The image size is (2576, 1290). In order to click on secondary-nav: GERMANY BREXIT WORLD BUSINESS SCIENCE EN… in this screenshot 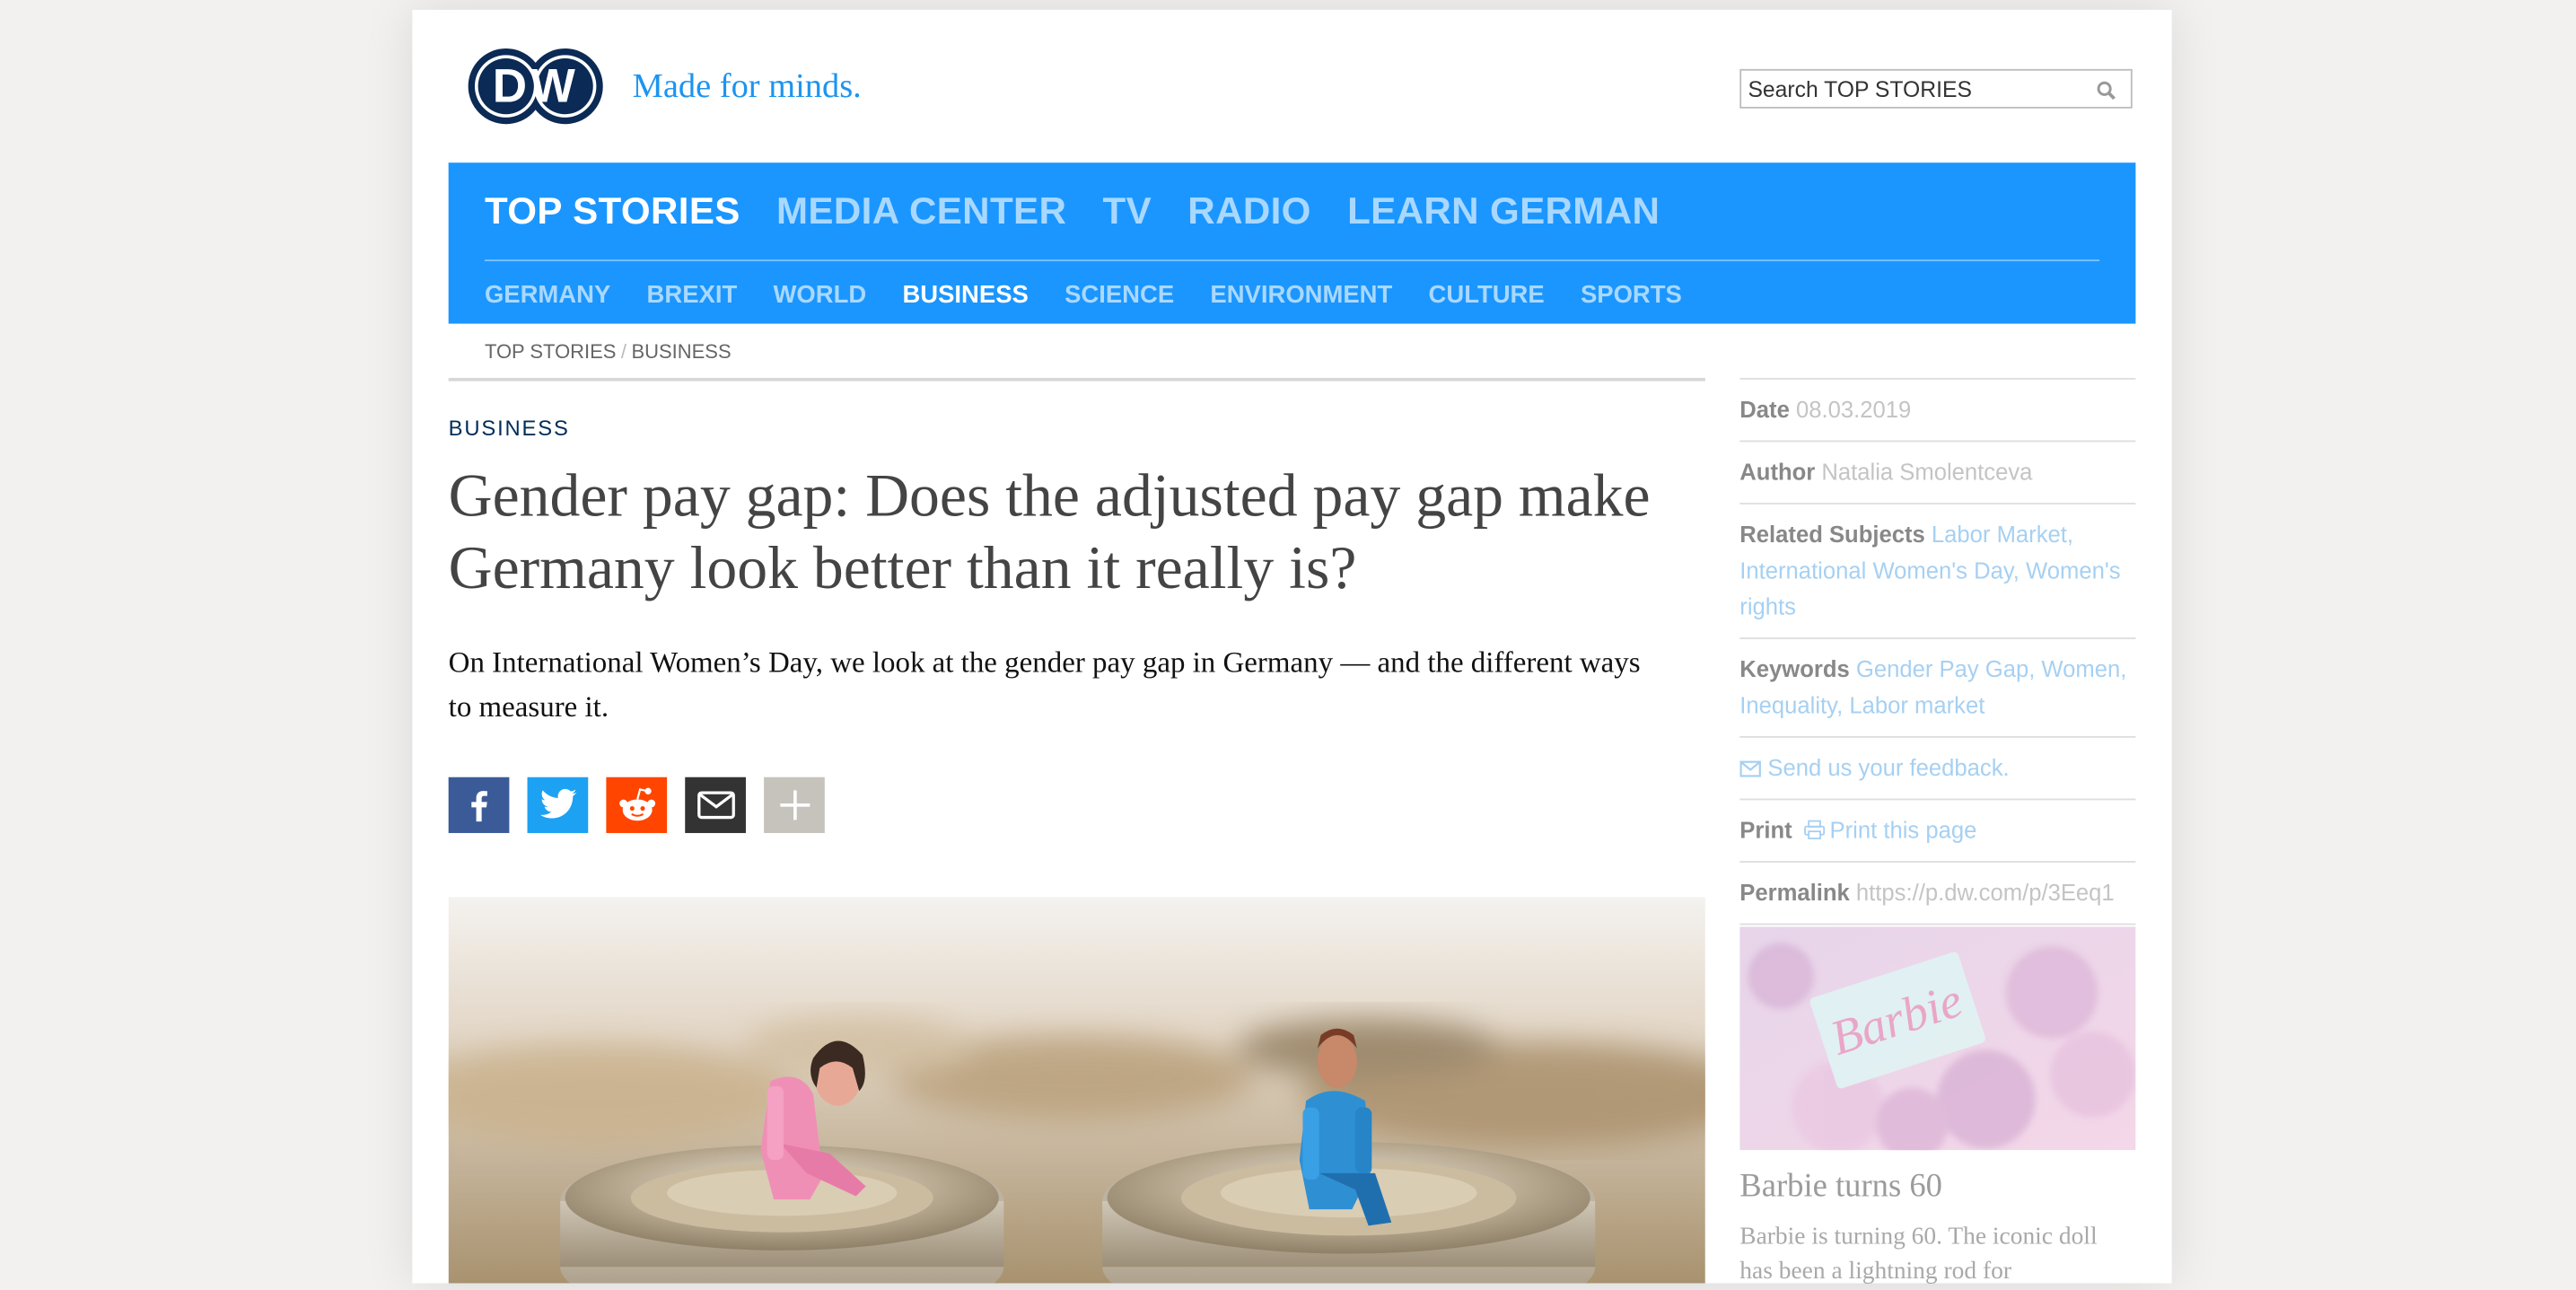, I will do `click(1101, 295)`.